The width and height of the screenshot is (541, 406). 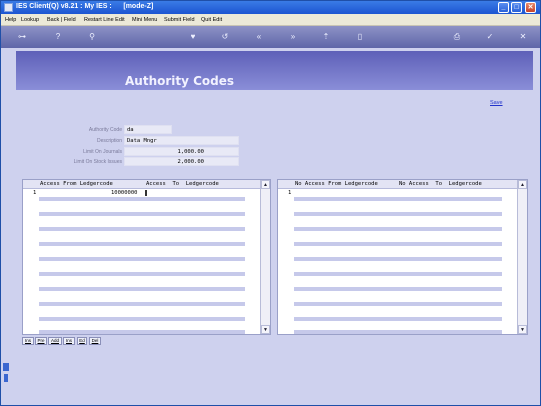 What do you see at coordinates (530, 7) in the screenshot?
I see `close-window-button: ✕` at bounding box center [530, 7].